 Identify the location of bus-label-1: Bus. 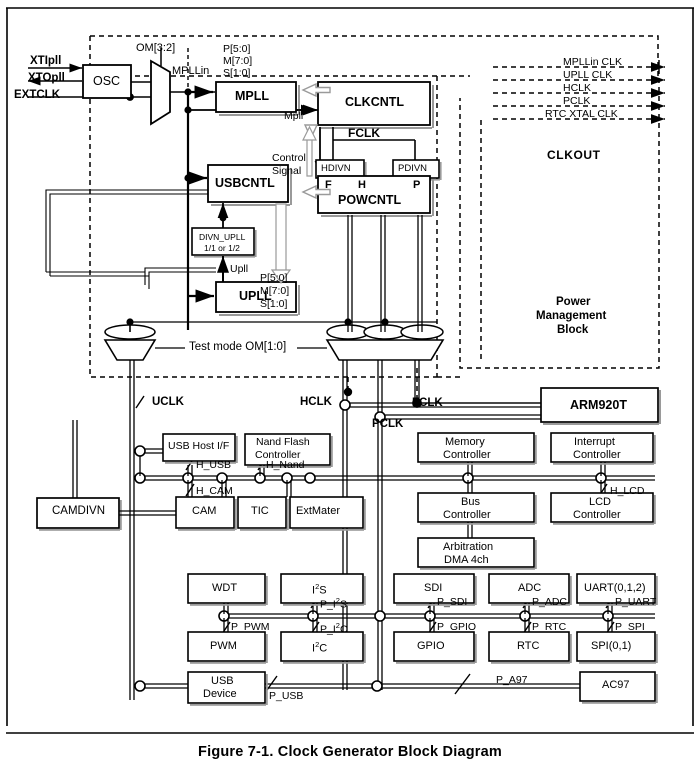
(470, 502).